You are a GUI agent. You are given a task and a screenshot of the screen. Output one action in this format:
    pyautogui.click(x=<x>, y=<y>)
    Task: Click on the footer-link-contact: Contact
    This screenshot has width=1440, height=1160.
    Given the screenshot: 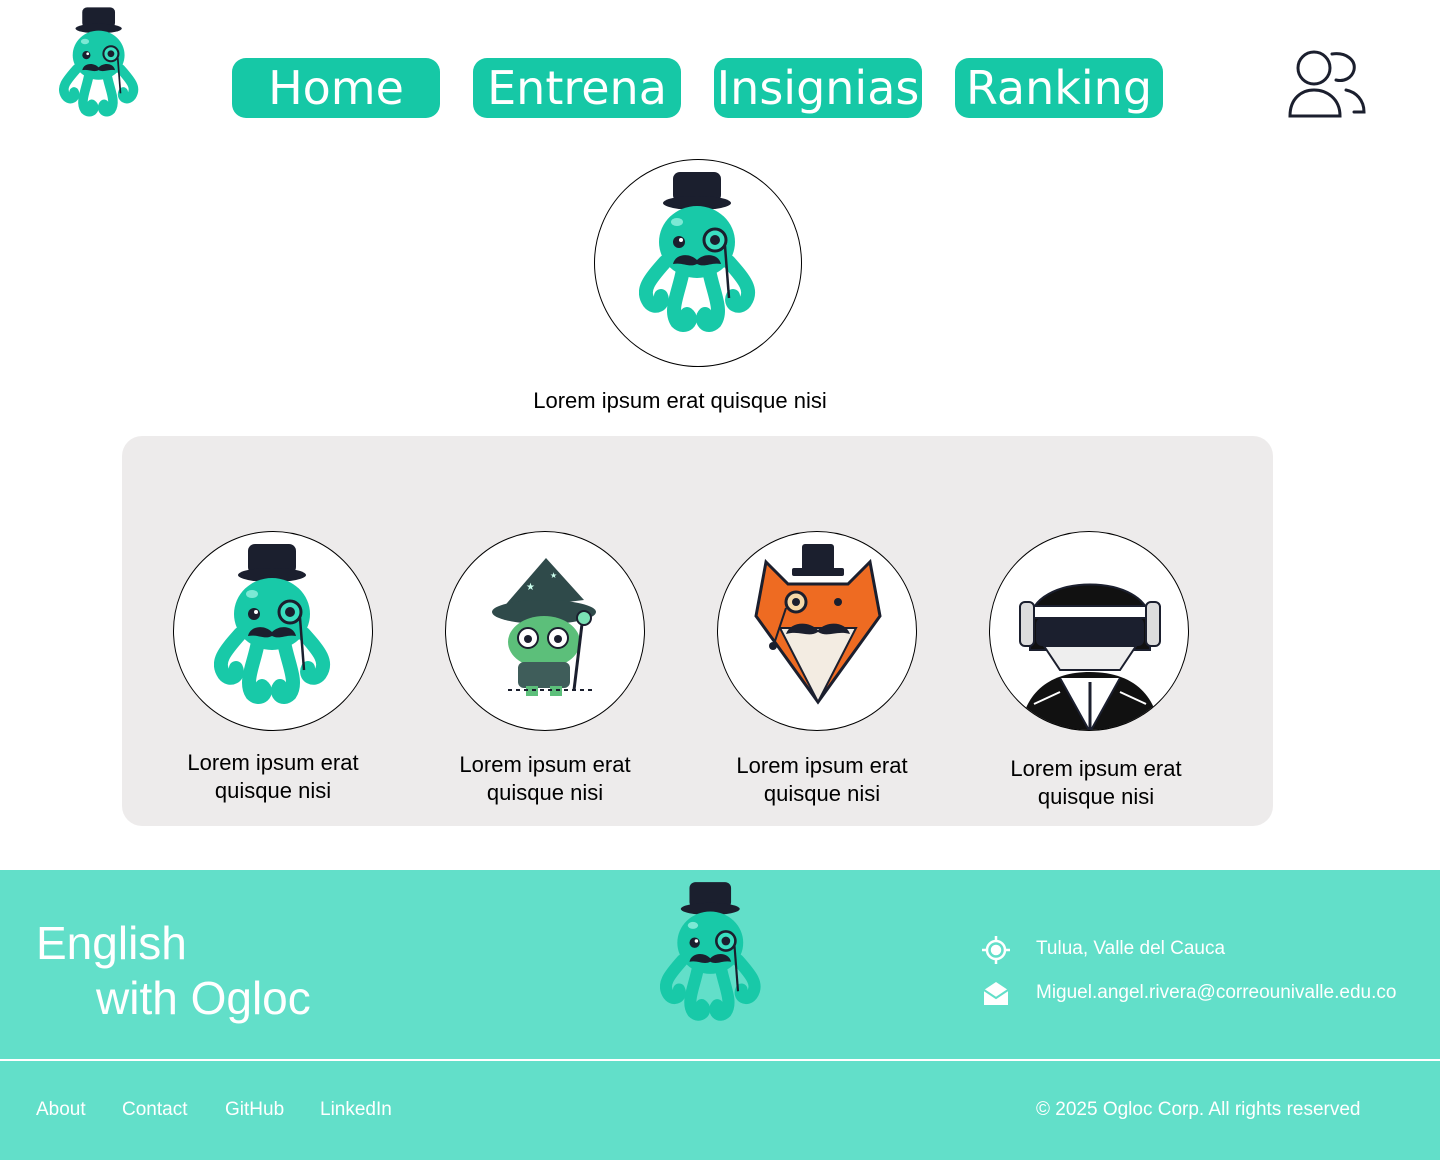 What is the action you would take?
    pyautogui.click(x=154, y=1110)
    